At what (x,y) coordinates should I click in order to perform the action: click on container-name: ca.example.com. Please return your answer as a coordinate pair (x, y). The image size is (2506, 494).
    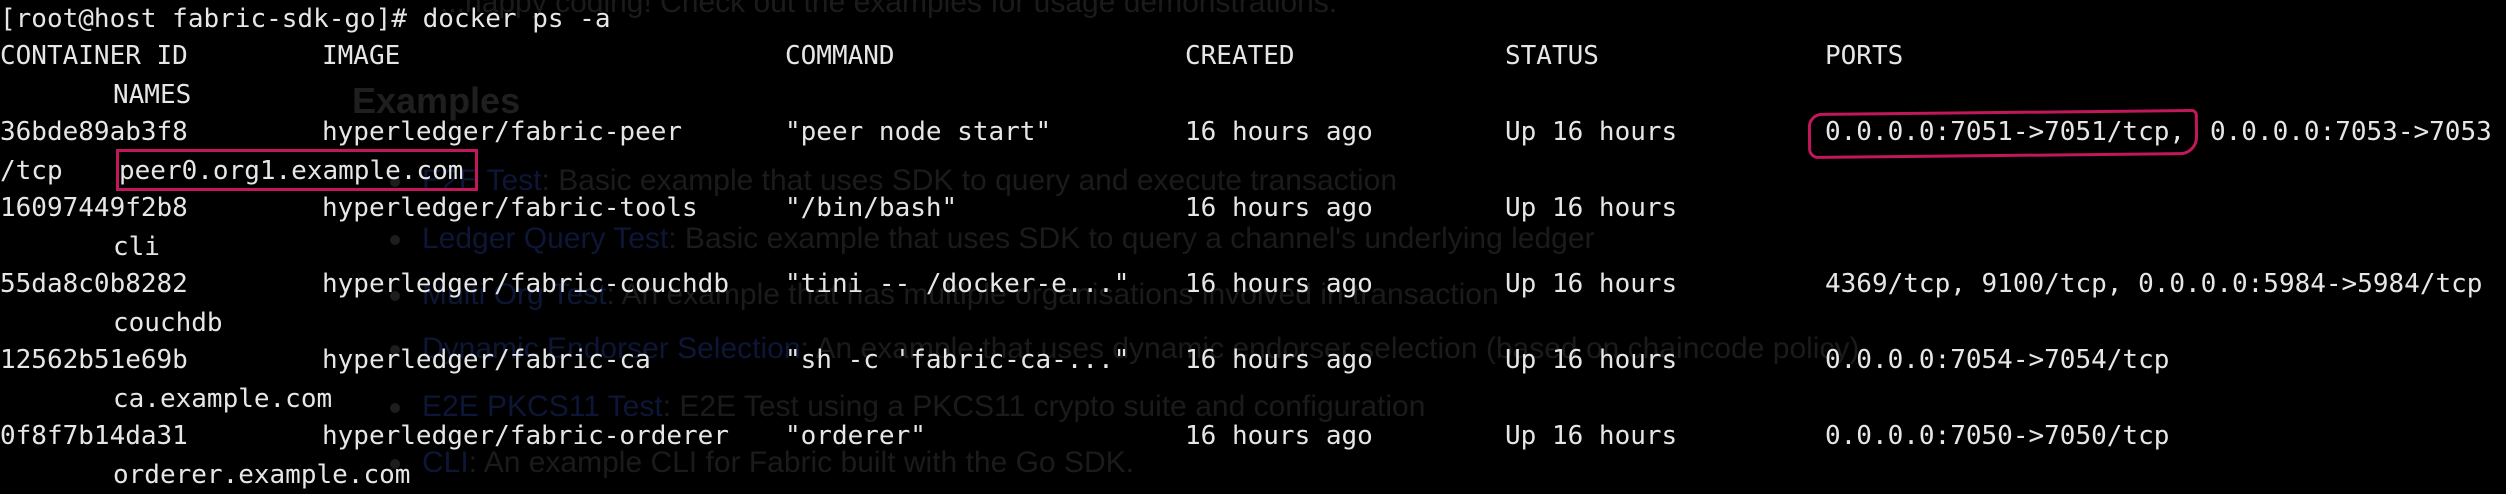
    Looking at the image, I should click on (223, 399).